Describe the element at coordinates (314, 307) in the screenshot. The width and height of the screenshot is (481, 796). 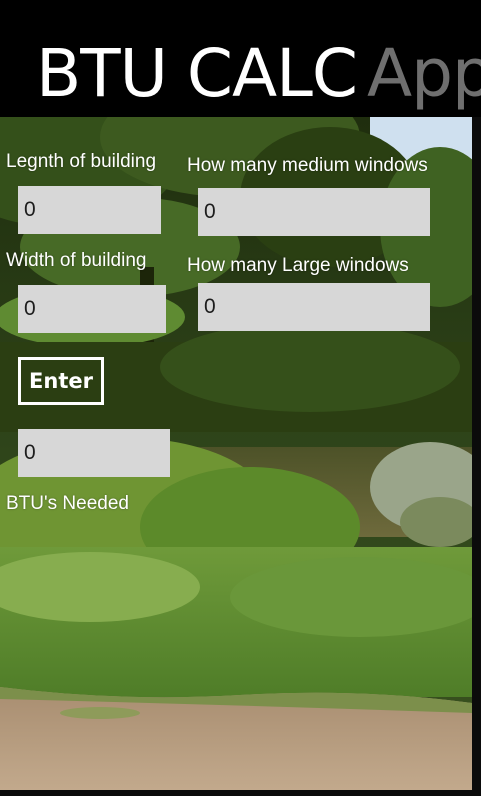
I see `large-windows-input: 0` at that location.